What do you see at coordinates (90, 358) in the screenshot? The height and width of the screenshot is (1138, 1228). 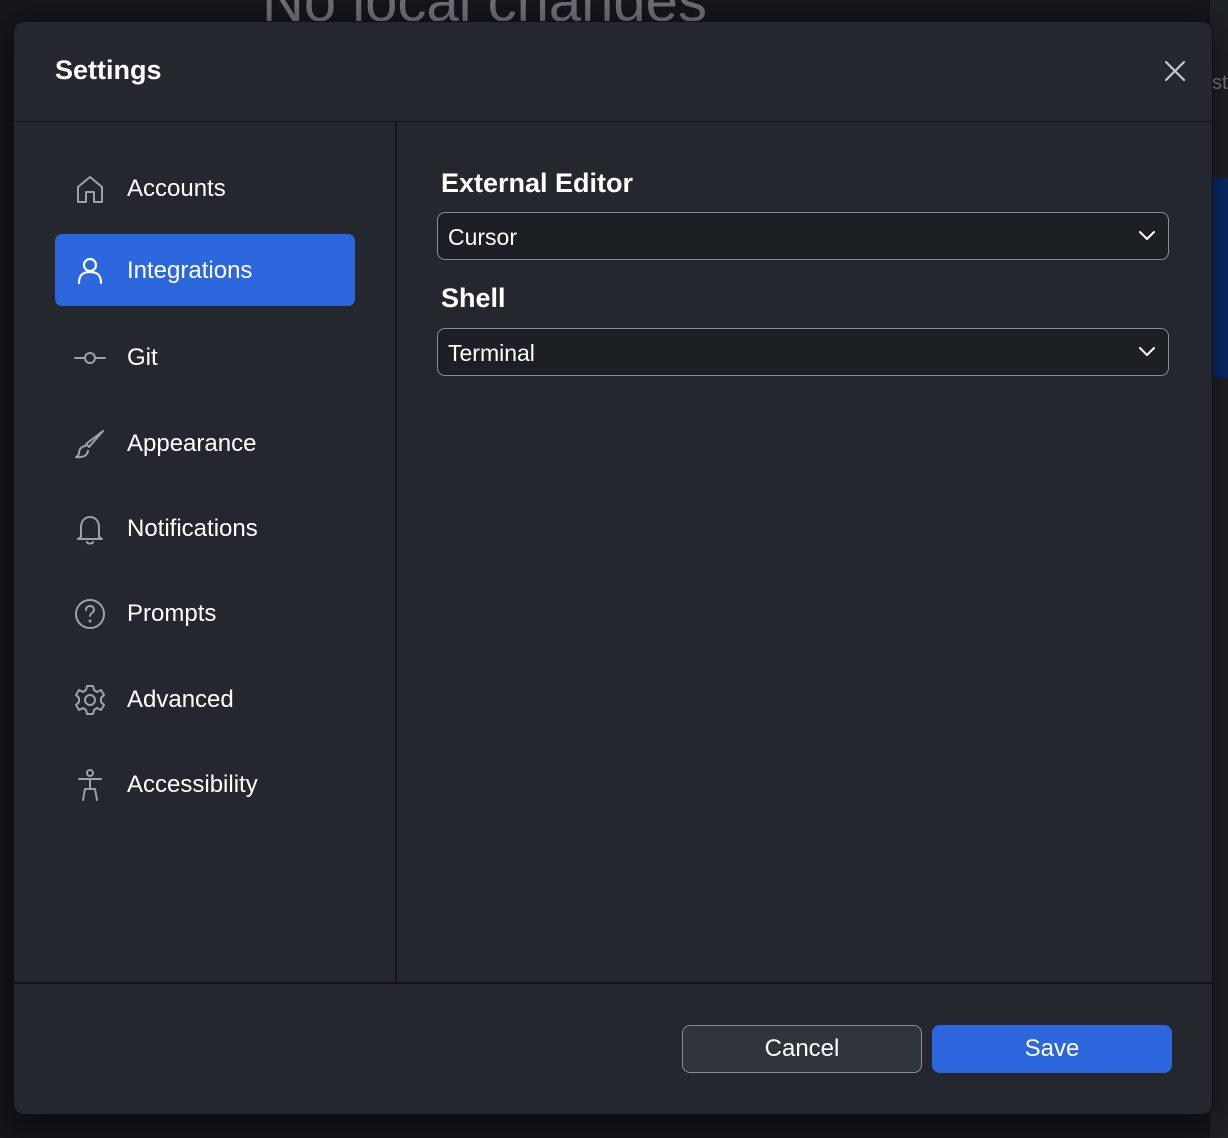 I see `git-commit-icon` at bounding box center [90, 358].